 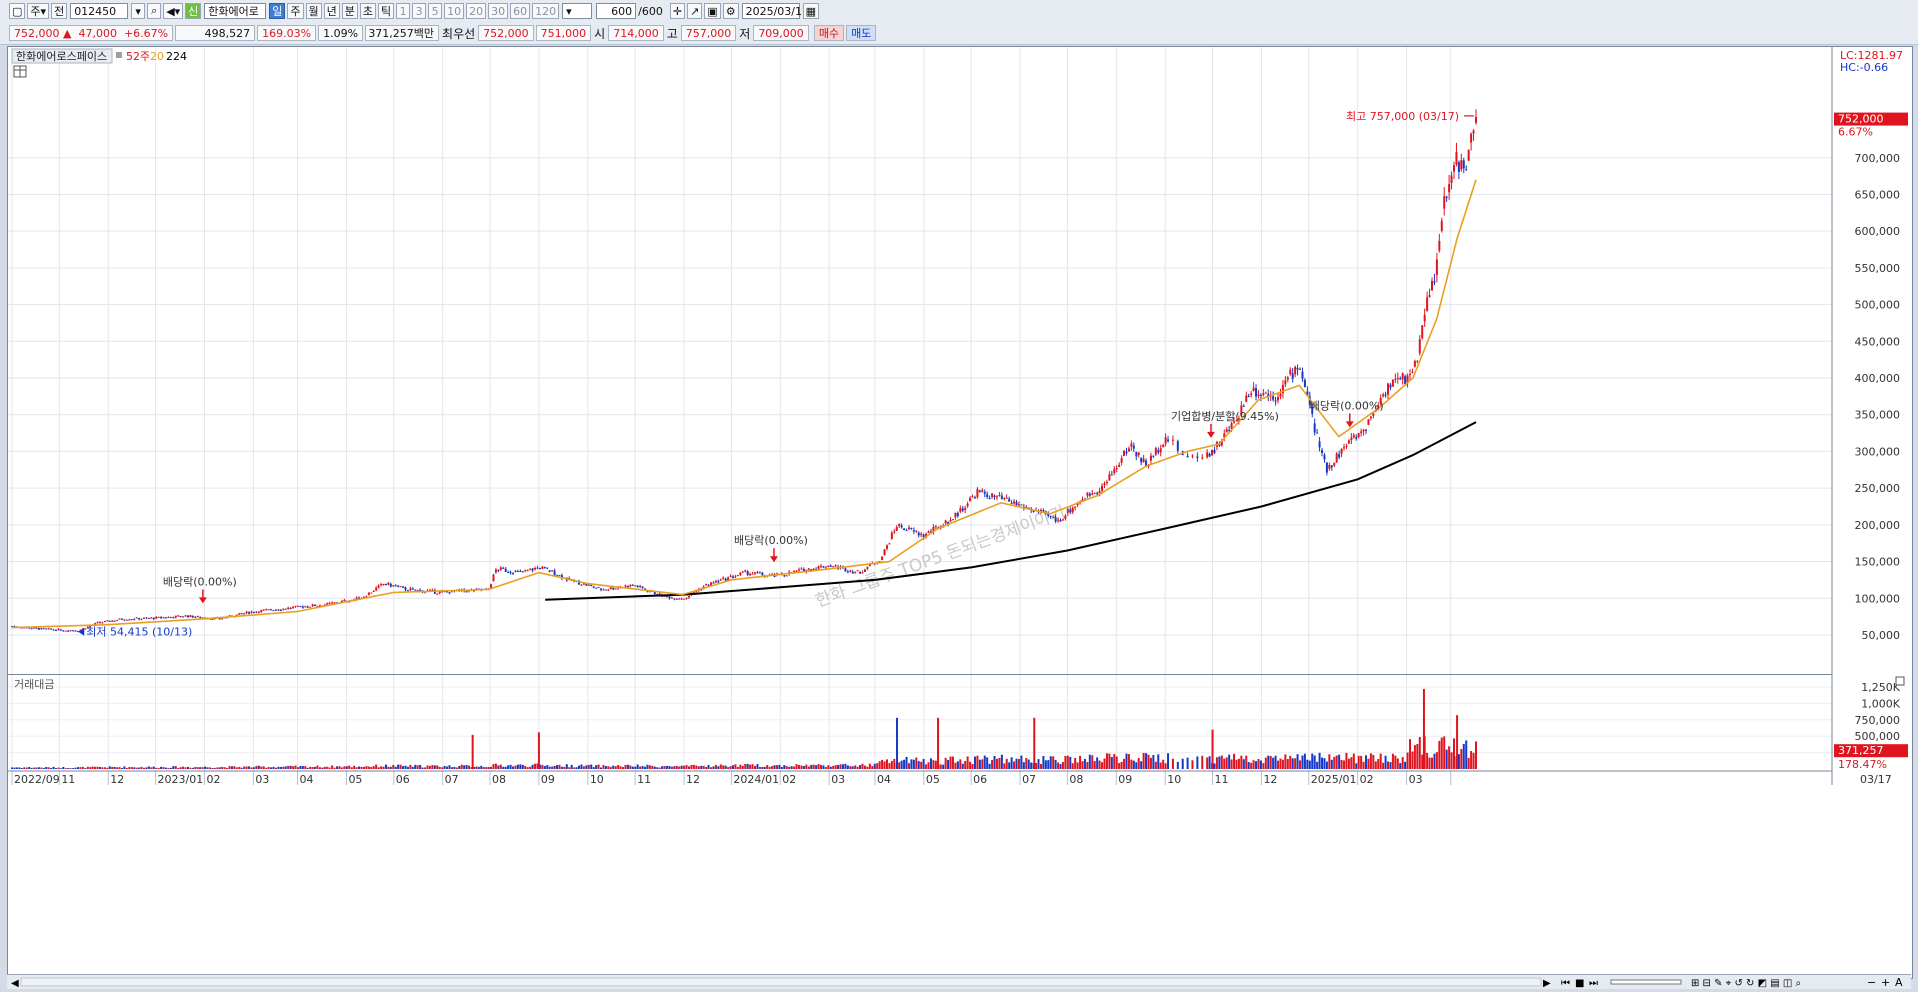 What do you see at coordinates (810, 11) in the screenshot?
I see `calendar-icon: ▦` at bounding box center [810, 11].